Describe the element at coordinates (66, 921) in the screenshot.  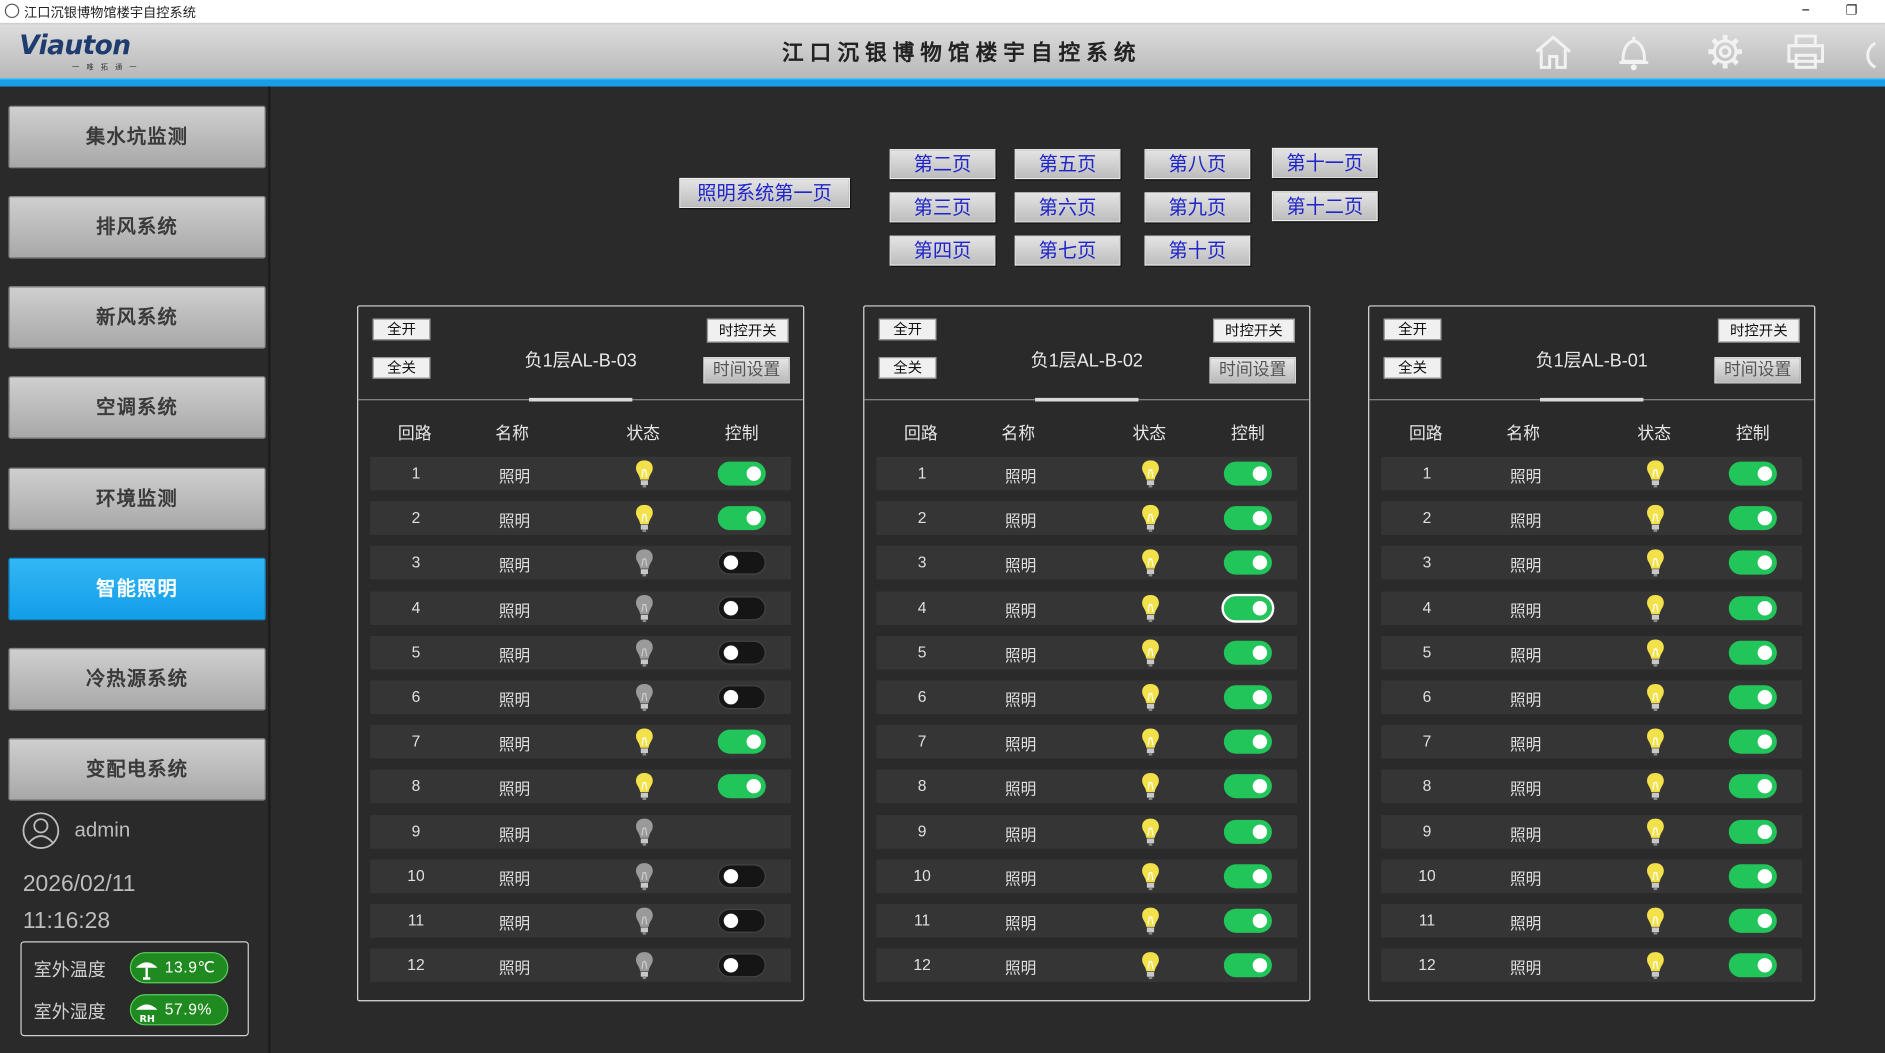
I see `current-time: 11:16:28` at that location.